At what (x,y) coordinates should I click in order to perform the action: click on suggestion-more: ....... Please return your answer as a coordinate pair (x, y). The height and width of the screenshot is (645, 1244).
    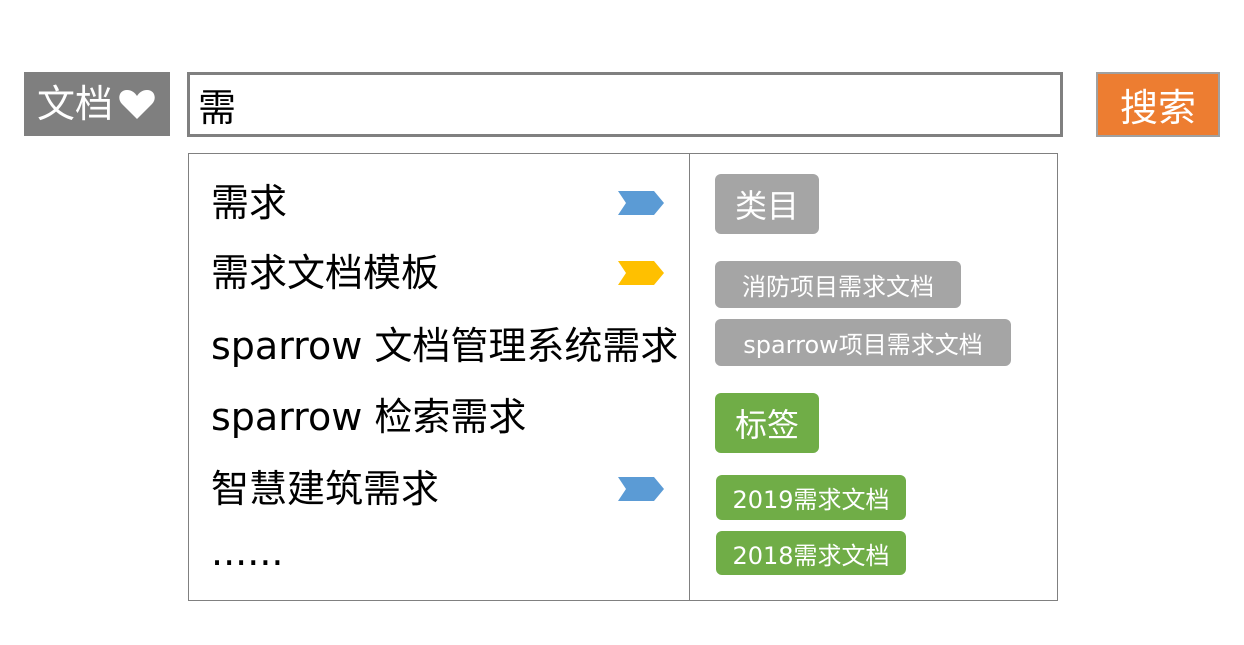
    Looking at the image, I should click on (446, 552).